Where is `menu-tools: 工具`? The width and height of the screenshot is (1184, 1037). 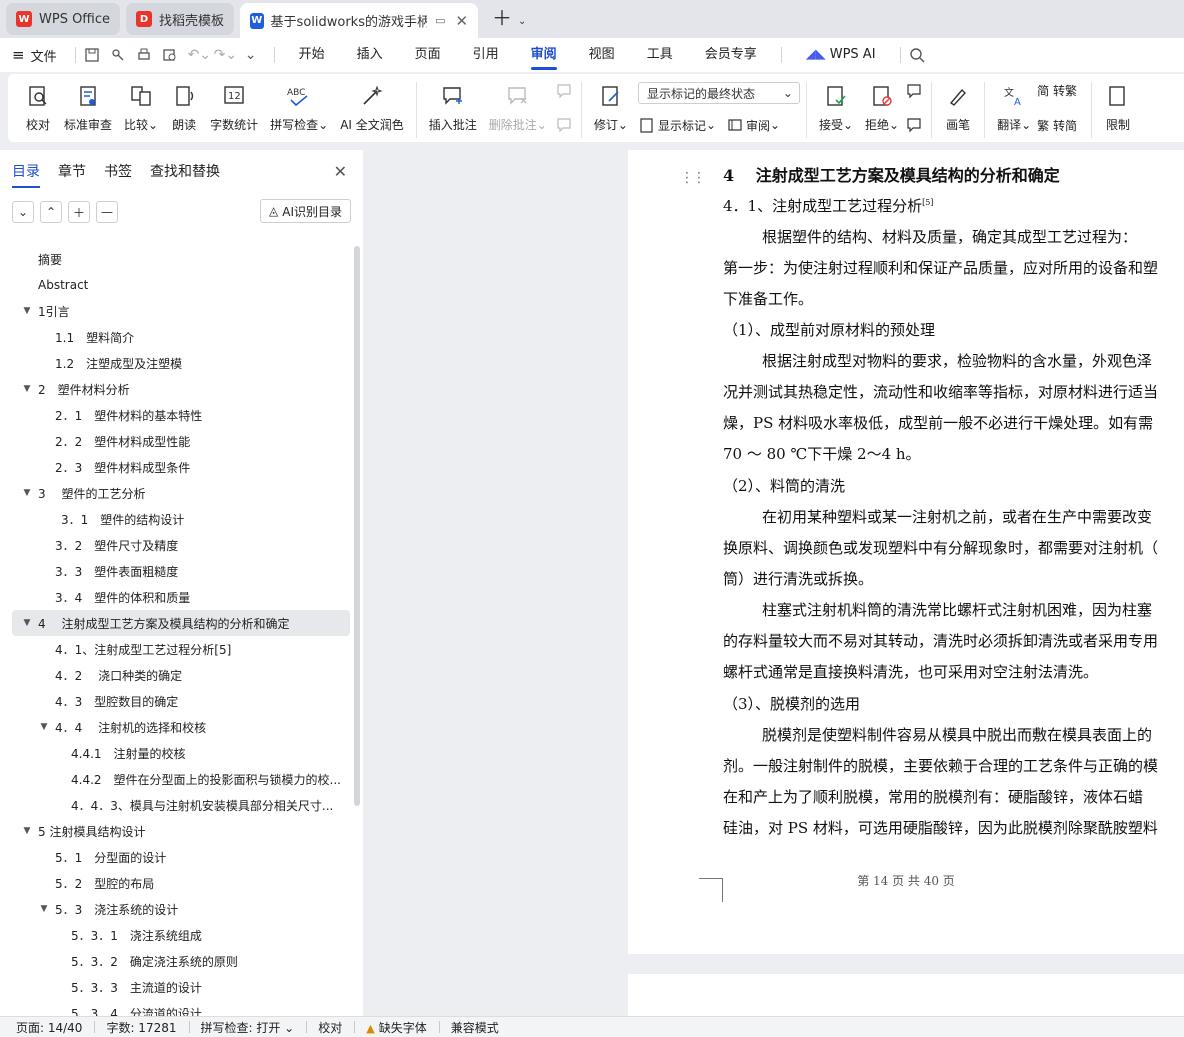
menu-tools: 工具 is located at coordinates (660, 55).